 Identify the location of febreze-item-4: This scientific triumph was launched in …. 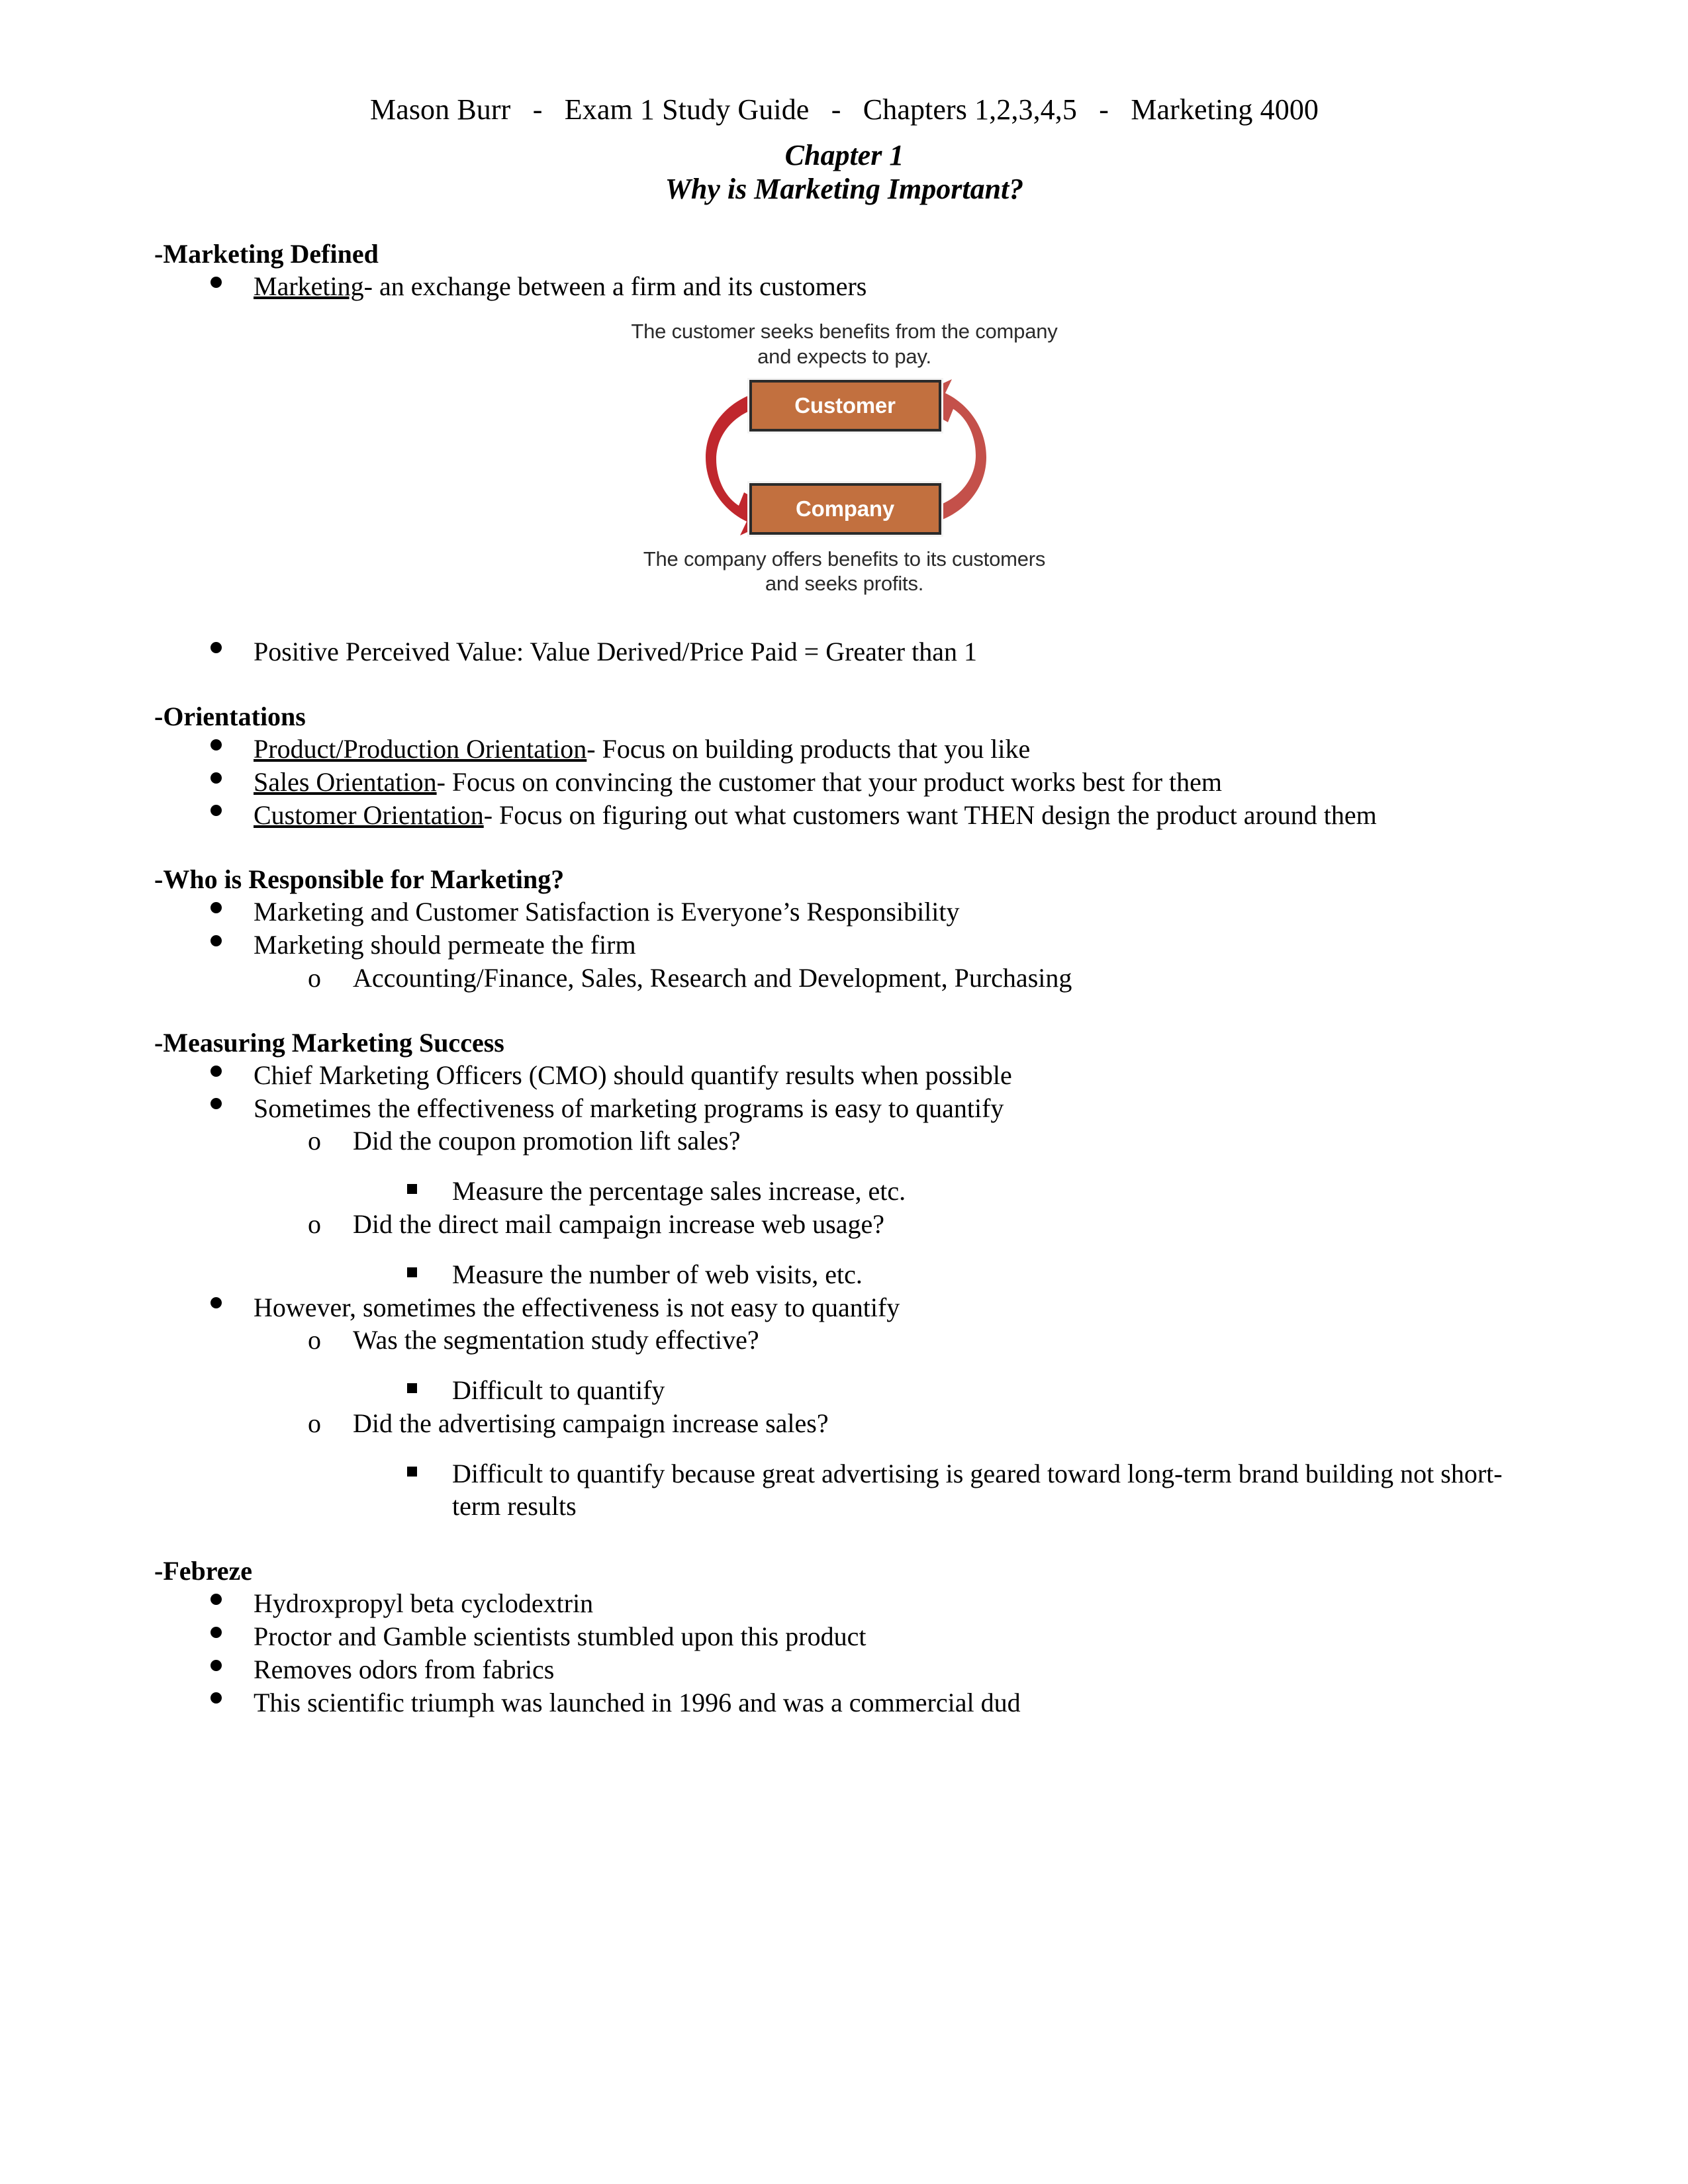
(637, 1702).